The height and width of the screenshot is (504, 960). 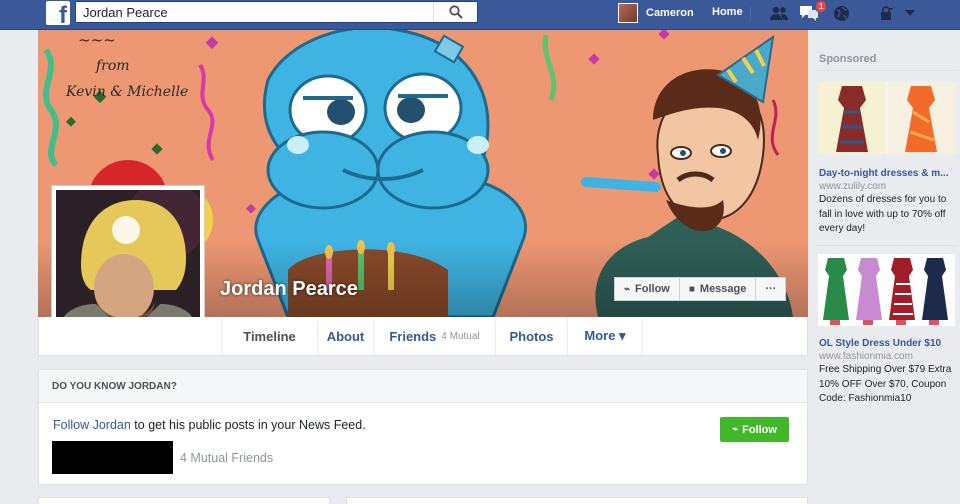 I want to click on nav-divider, so click(x=750, y=14).